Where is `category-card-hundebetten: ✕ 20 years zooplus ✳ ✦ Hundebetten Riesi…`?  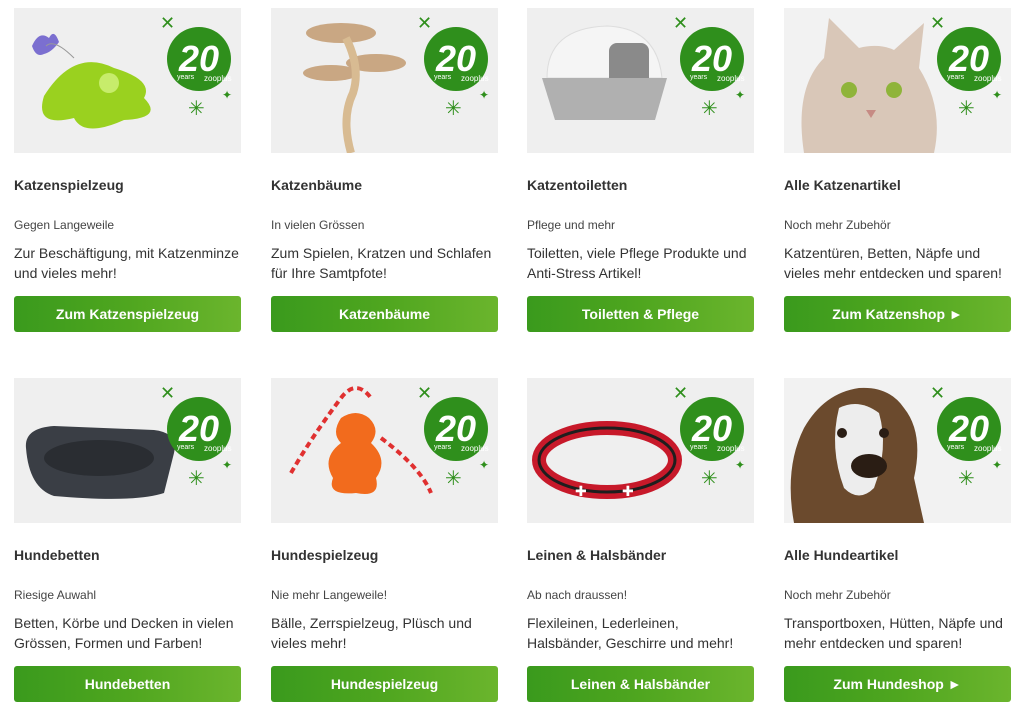
category-card-hundebetten: ✕ 20 years zooplus ✳ ✦ Hundebetten Riesi… is located at coordinates (127, 540).